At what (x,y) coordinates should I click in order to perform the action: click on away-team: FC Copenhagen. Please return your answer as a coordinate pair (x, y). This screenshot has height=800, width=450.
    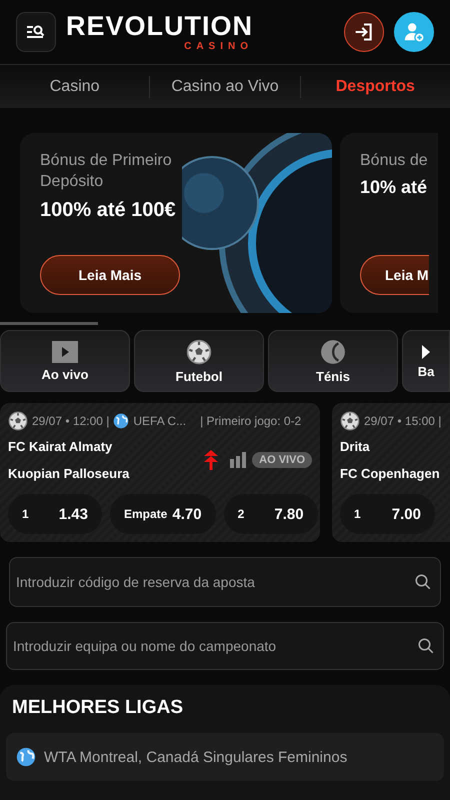
    Looking at the image, I should click on (390, 473).